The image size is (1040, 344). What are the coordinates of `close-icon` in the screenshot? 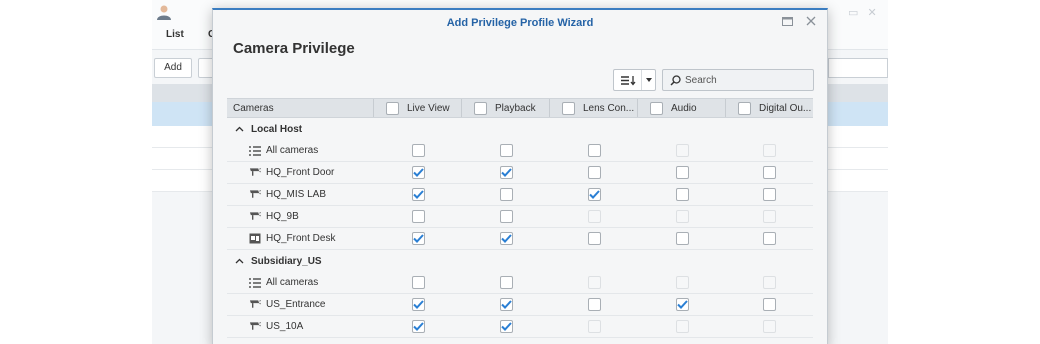 It's located at (811, 21).